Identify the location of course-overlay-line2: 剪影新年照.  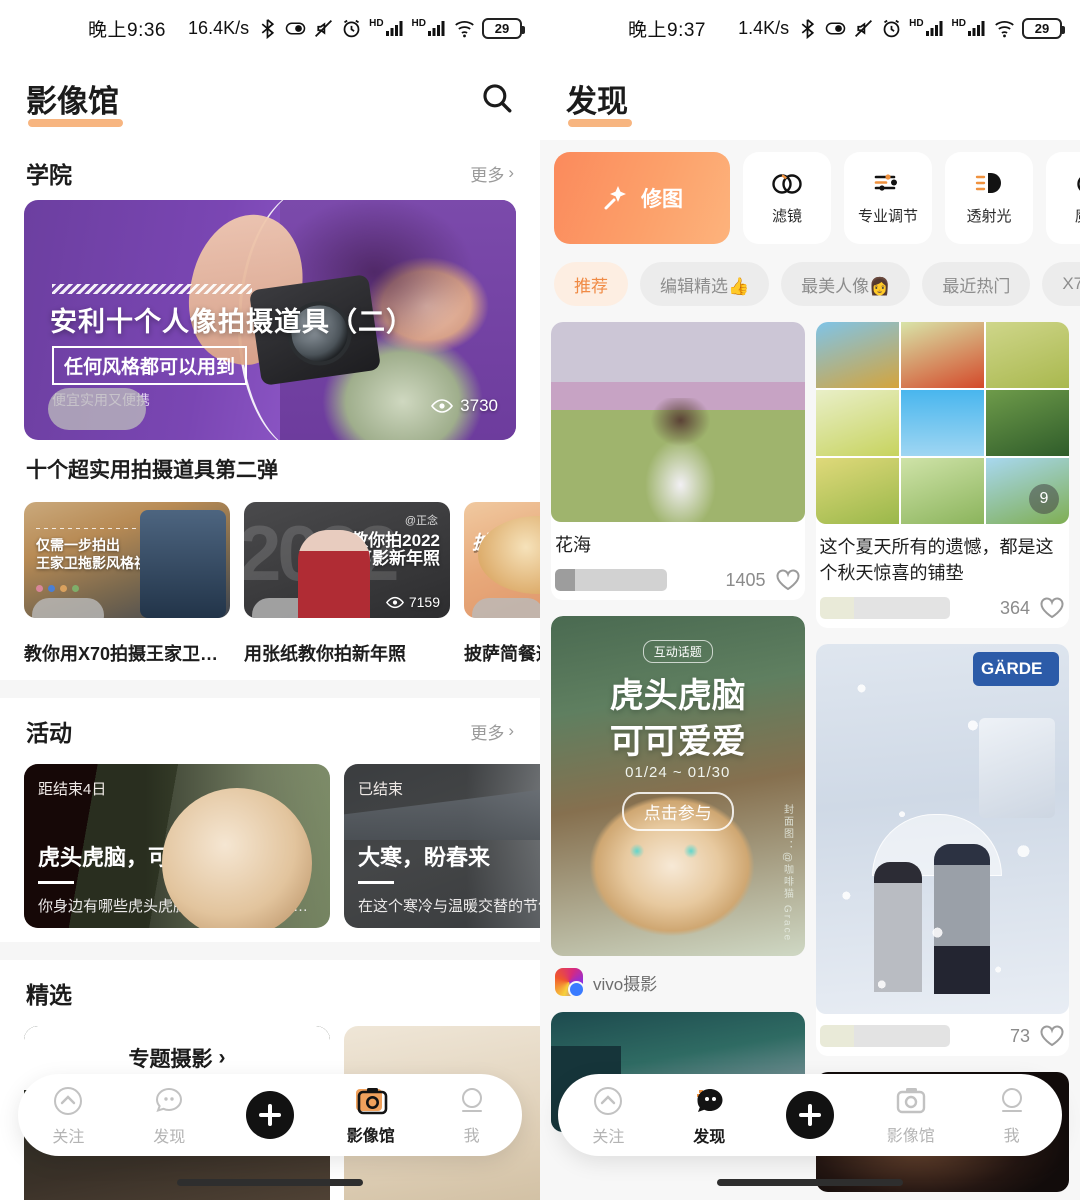
(397, 558).